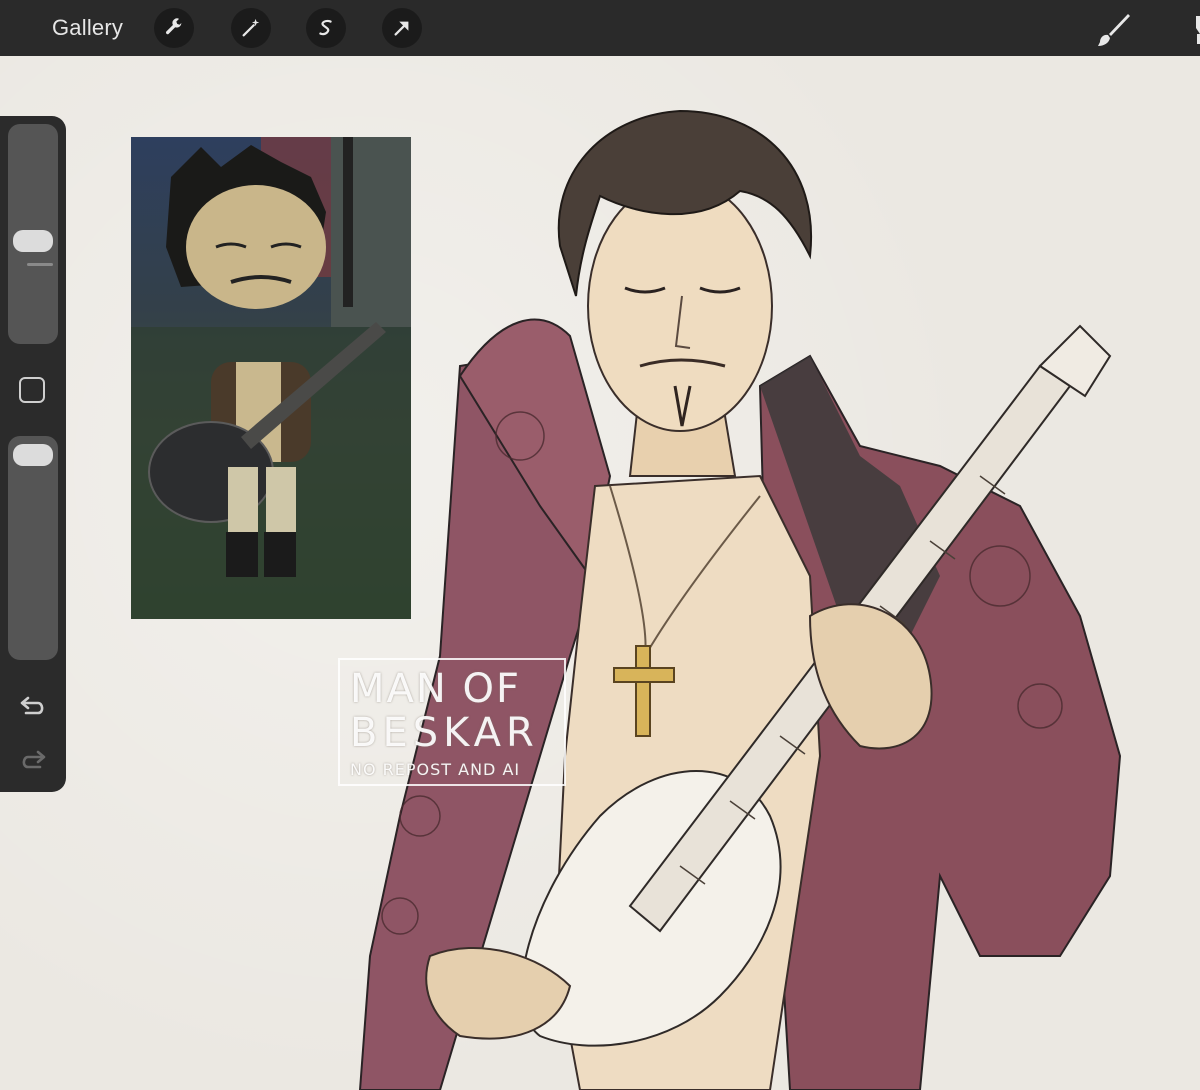  Describe the element at coordinates (33, 241) in the screenshot. I see `brush-size-thumb` at that location.